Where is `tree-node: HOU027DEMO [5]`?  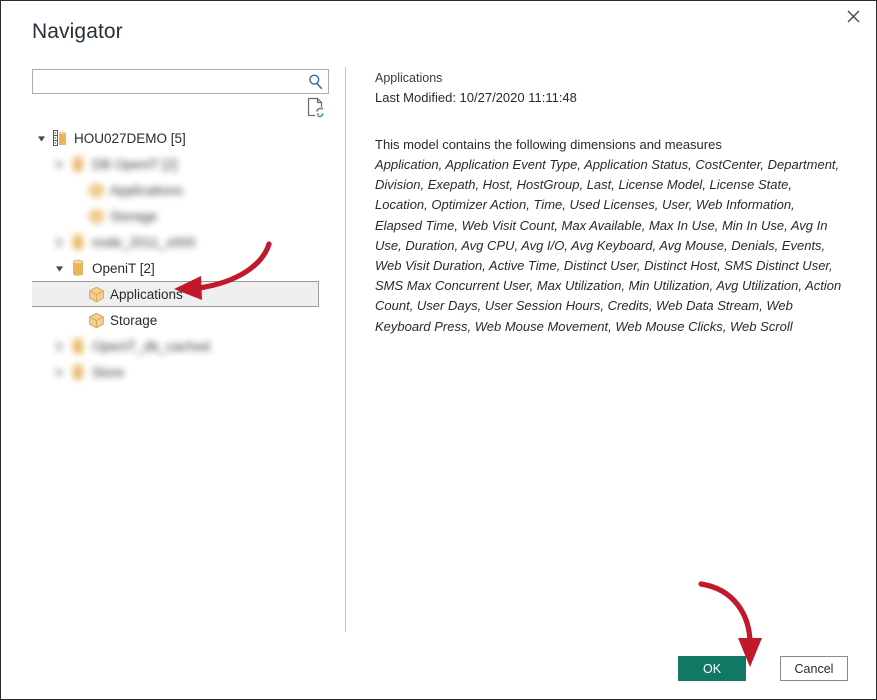 tree-node: HOU027DEMO [5] is located at coordinates (180, 138).